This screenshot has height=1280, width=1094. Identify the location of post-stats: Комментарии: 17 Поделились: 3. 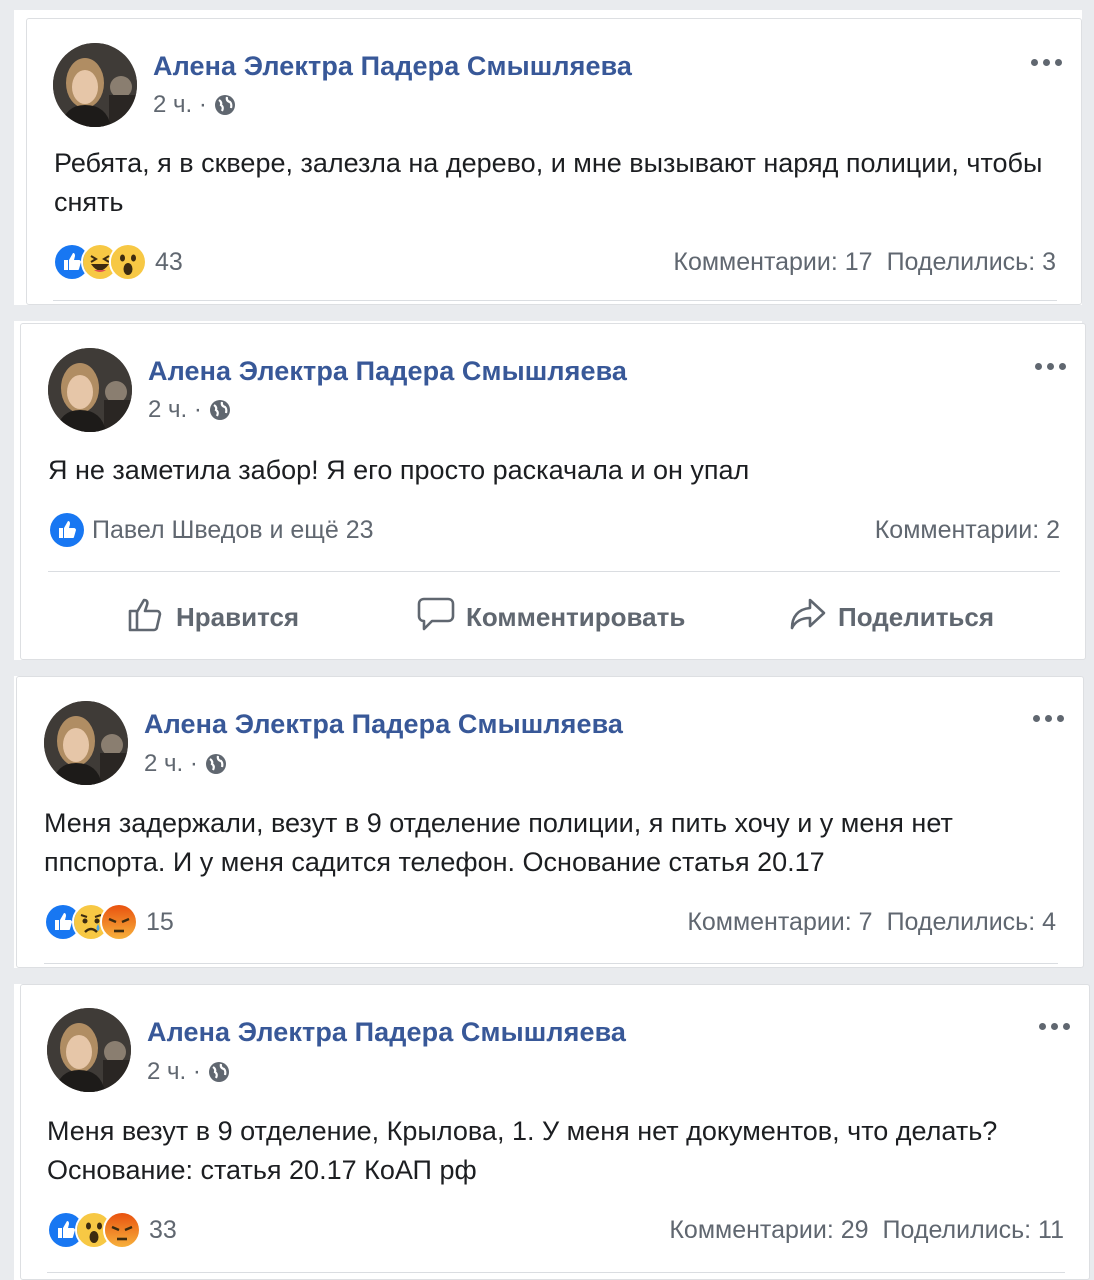
(864, 262).